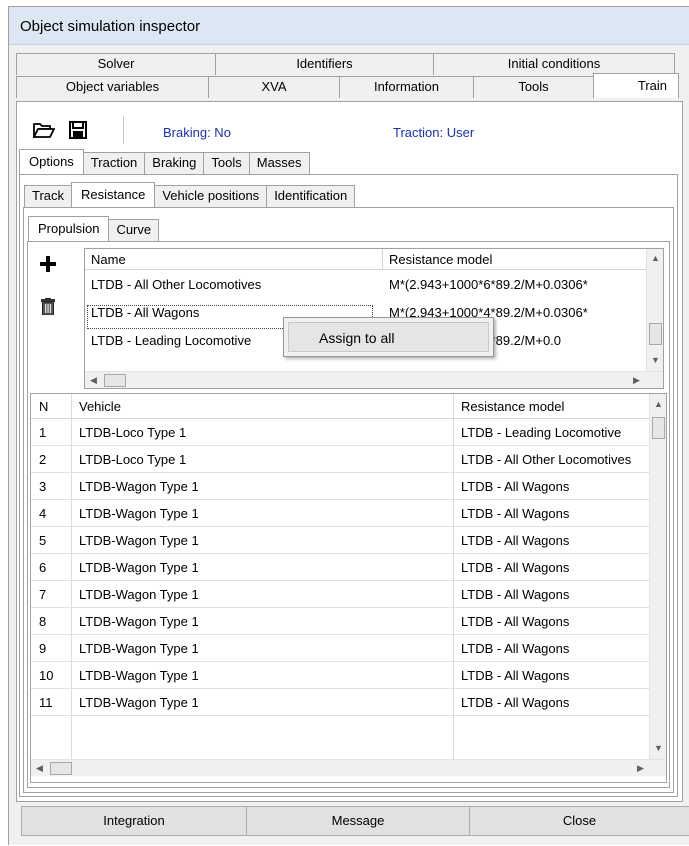  I want to click on table-row: 5 LTDB-Wagon Type 1 LTDB - All Wagons, so click(341, 540).